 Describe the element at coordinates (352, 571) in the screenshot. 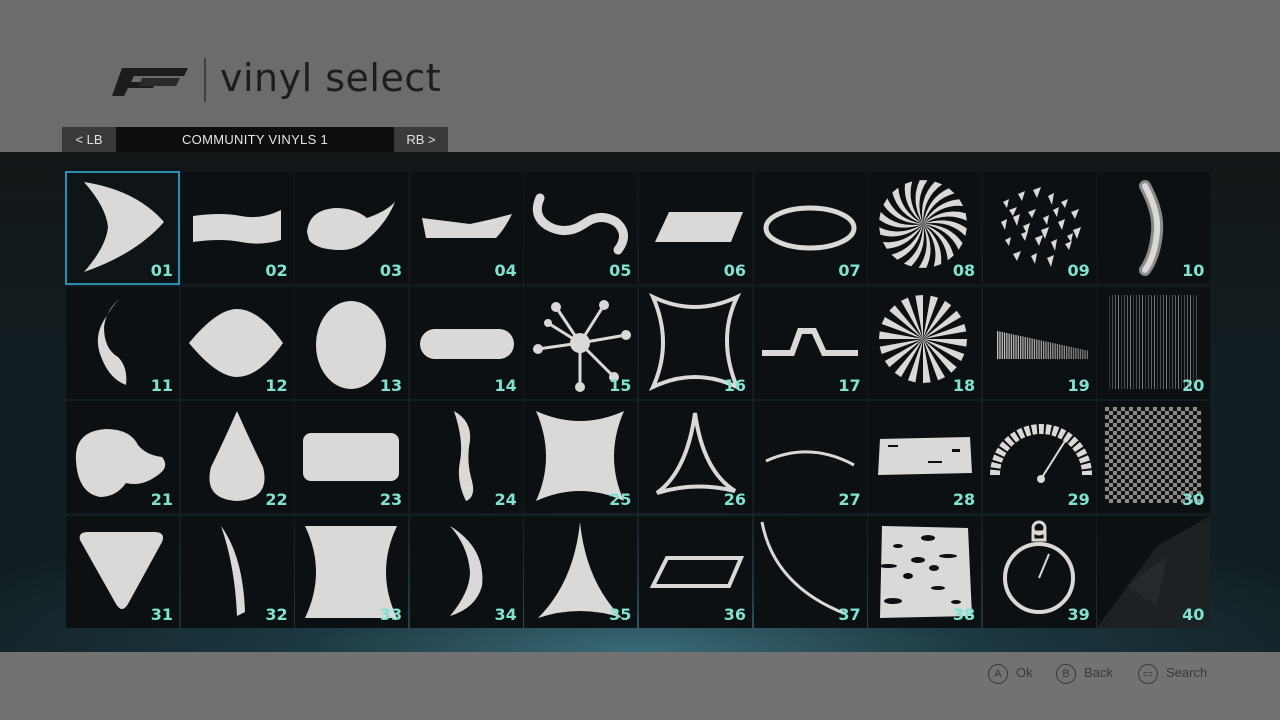

I see `vinyl-tile: 33` at that location.